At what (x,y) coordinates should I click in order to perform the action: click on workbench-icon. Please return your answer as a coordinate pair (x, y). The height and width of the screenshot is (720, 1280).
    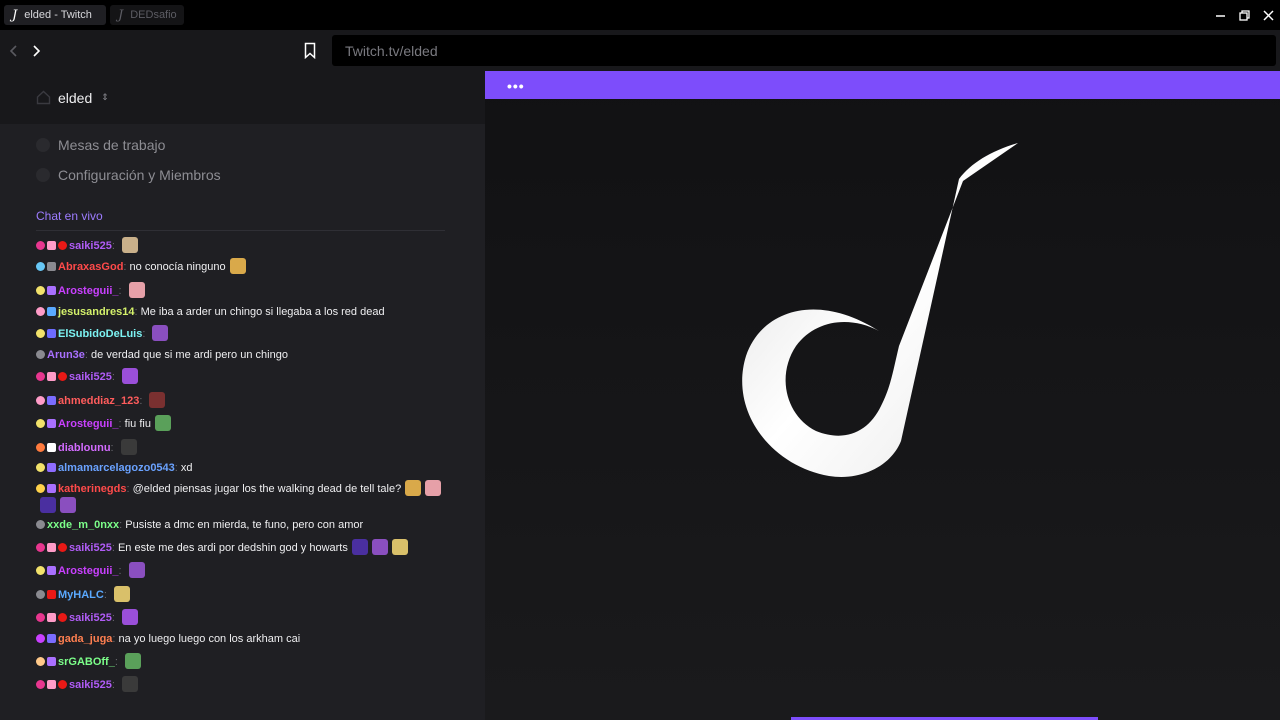
    Looking at the image, I should click on (43, 145).